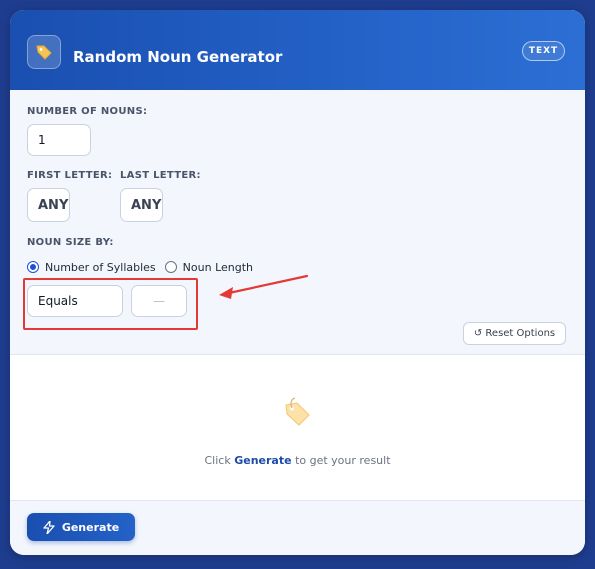 This screenshot has width=595, height=569. Describe the element at coordinates (343, 460) in the screenshot. I see `result-suffix: to get your result` at that location.